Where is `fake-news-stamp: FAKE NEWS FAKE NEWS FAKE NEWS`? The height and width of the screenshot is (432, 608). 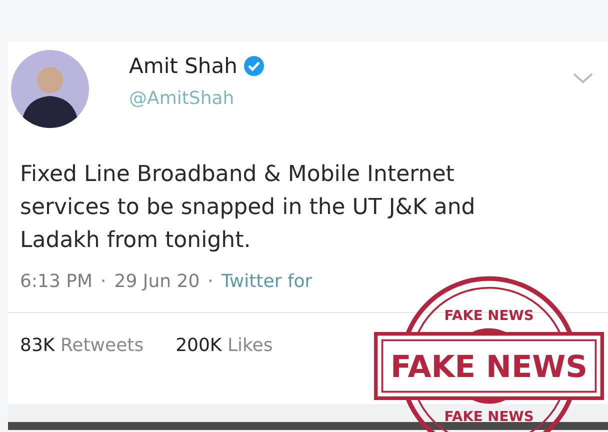
fake-news-stamp: FAKE NEWS FAKE NEWS FAKE NEWS is located at coordinates (489, 353).